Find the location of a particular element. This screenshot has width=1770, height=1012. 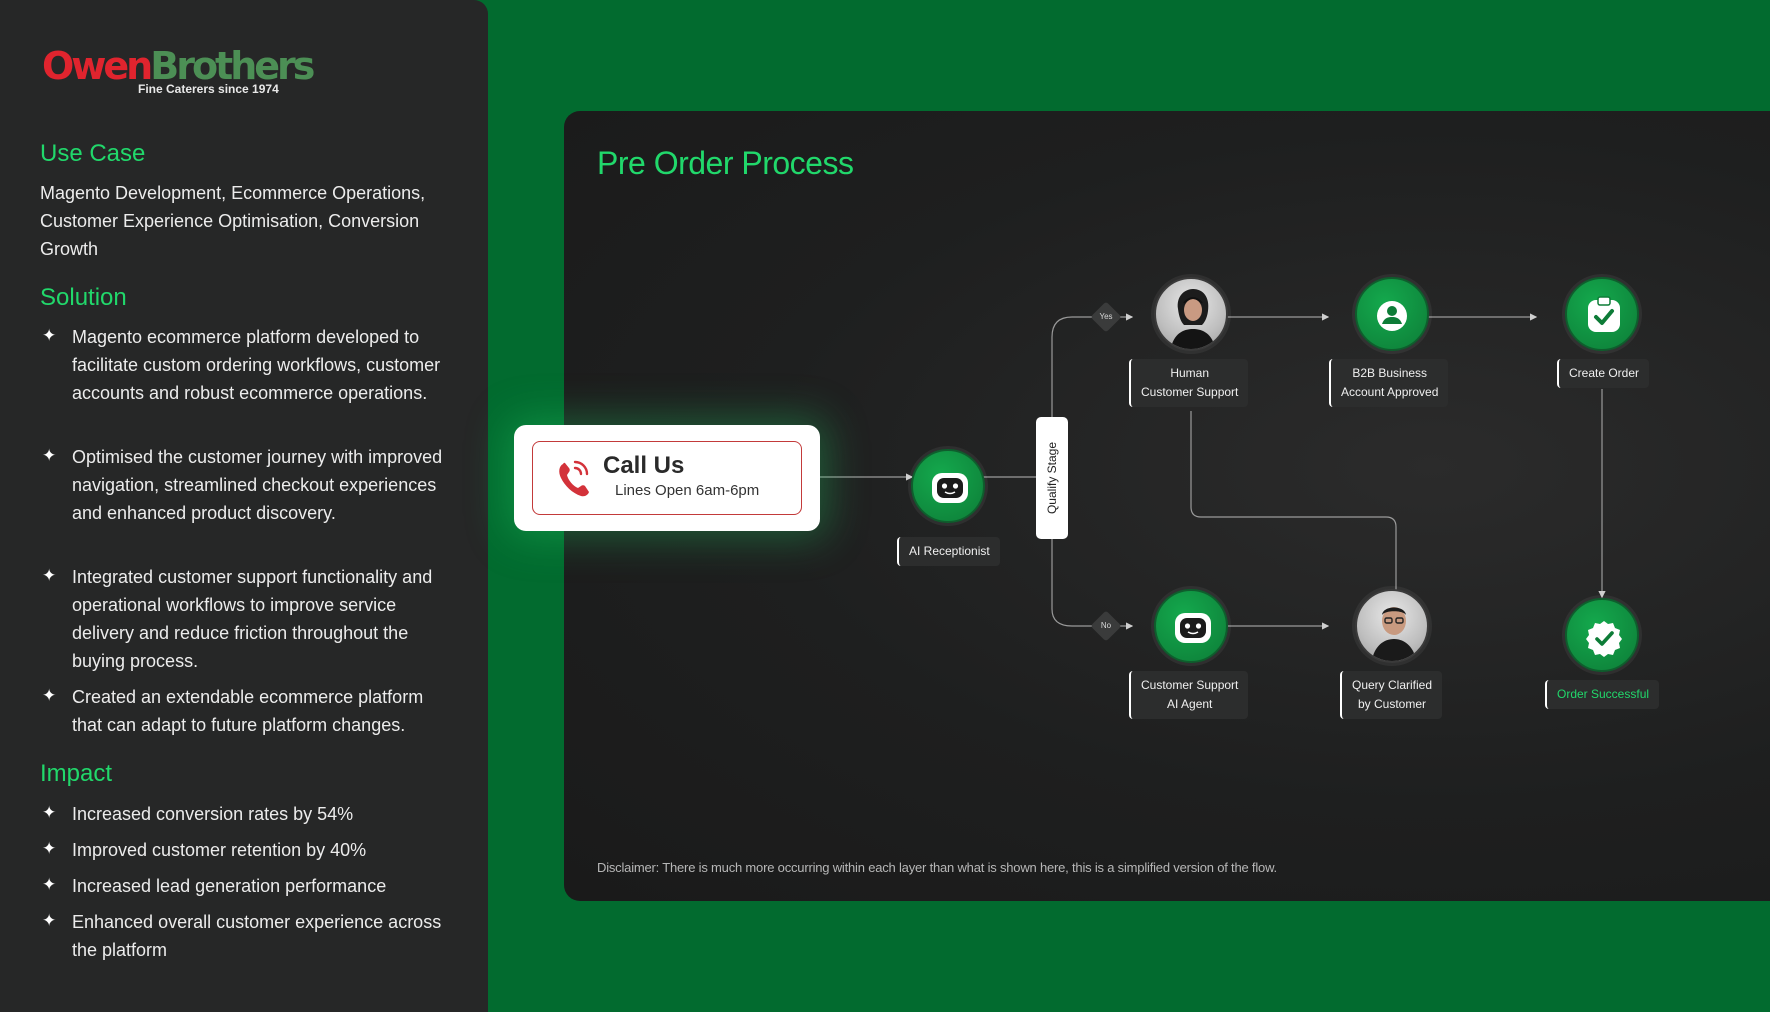

b2b-approved-label: B2B Business Account Approved is located at coordinates (1389, 383).